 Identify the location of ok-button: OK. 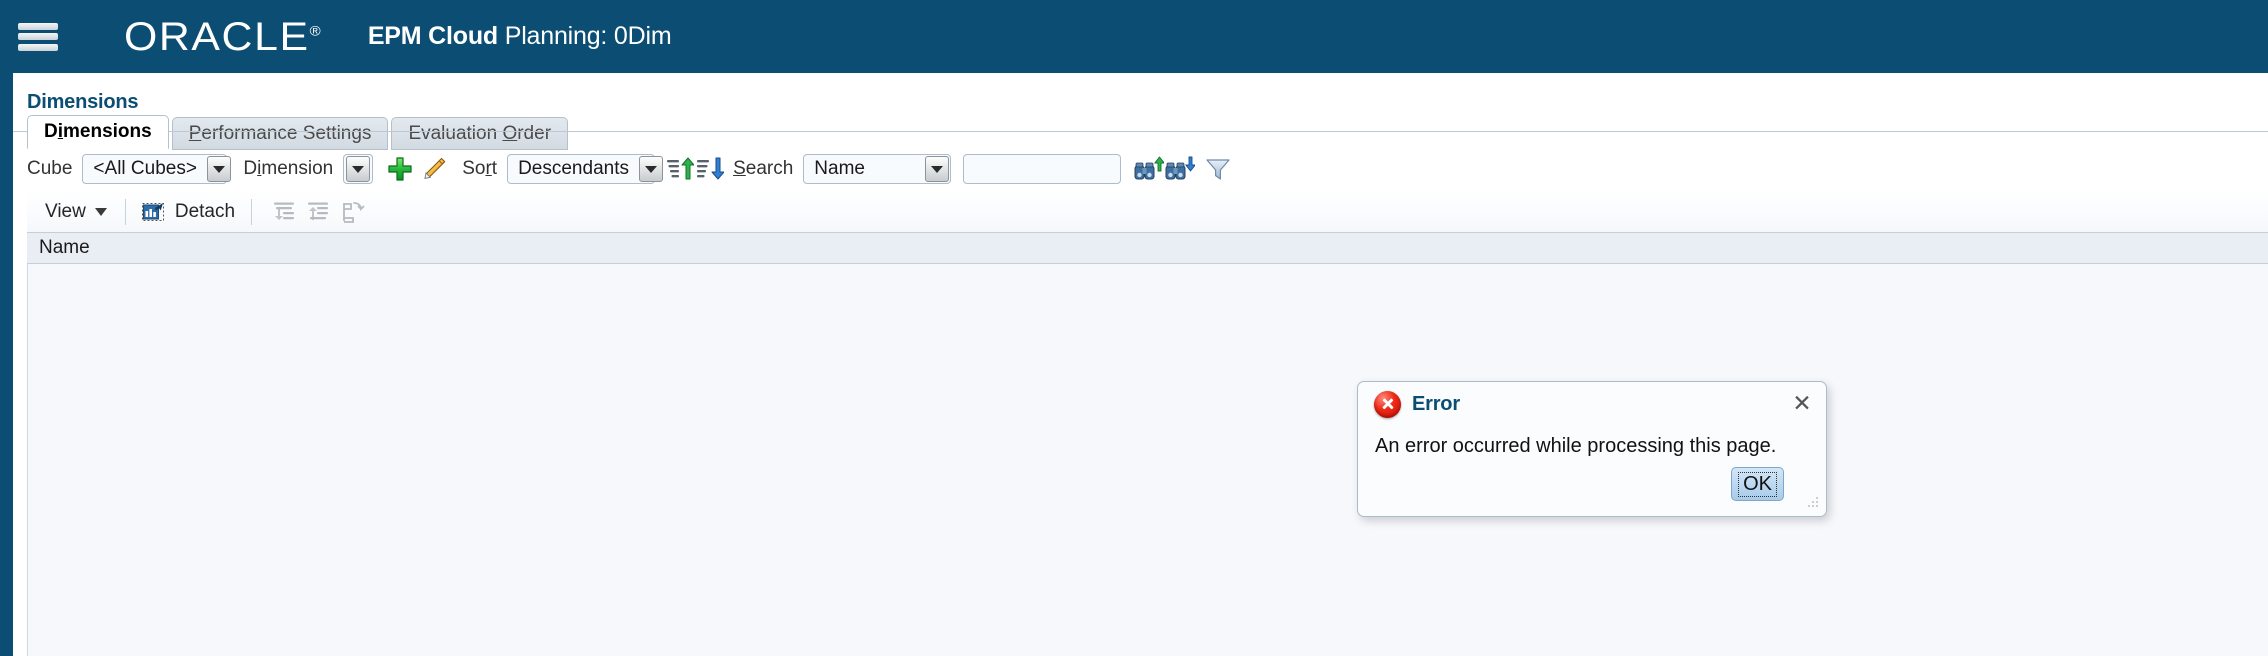
(1757, 484).